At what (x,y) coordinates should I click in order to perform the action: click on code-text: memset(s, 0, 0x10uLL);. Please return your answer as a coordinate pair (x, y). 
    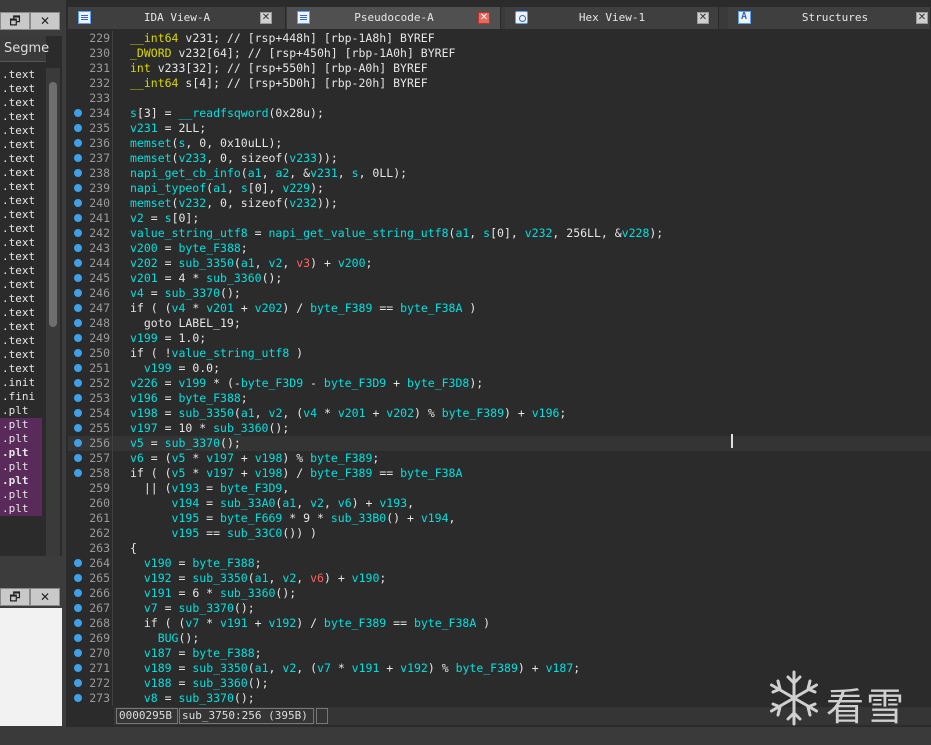
    Looking at the image, I should click on (206, 143).